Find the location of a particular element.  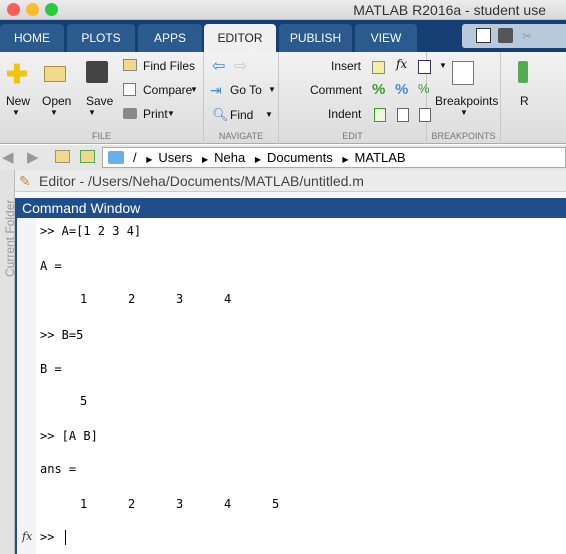

new-file-icon is located at coordinates (483, 35).